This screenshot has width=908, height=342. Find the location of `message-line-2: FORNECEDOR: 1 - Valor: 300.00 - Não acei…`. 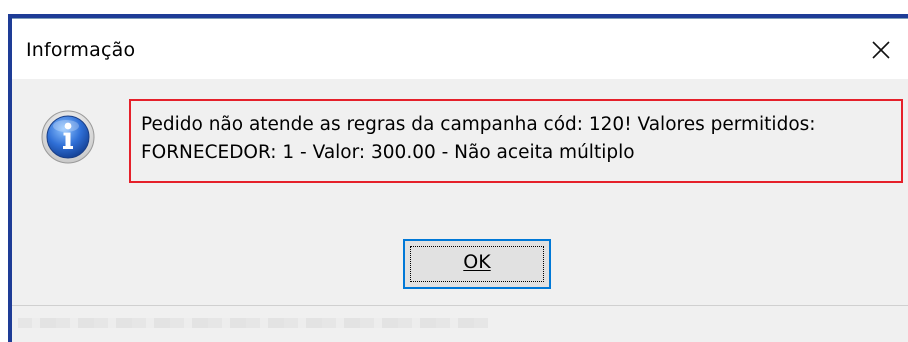

message-line-2: FORNECEDOR: 1 - Valor: 300.00 - Não acei… is located at coordinates (388, 152).